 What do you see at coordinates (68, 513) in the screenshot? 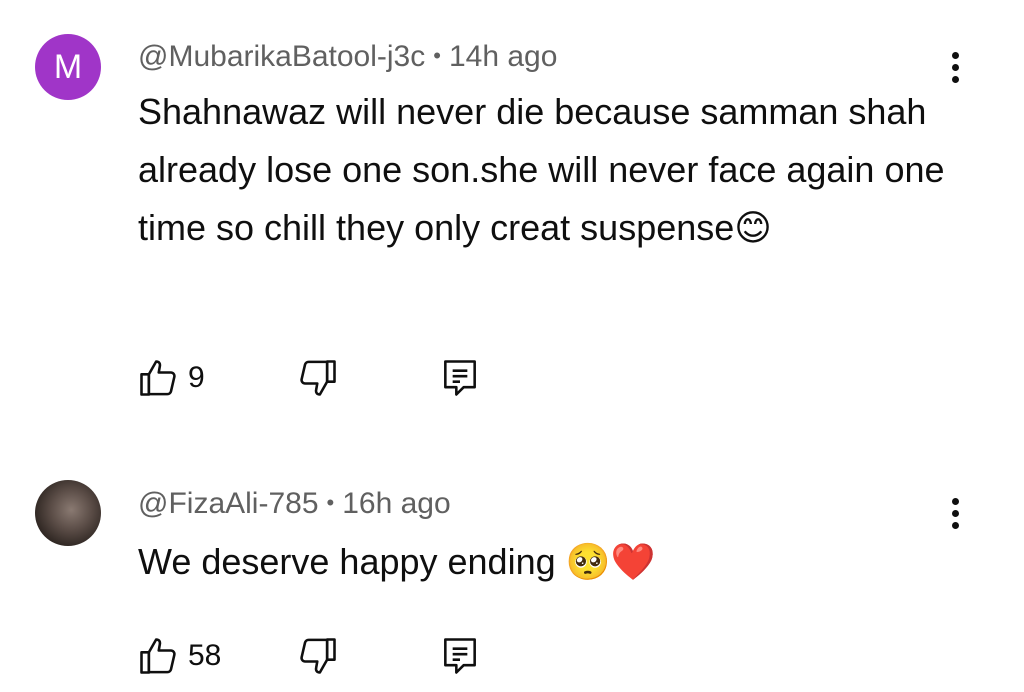
I see `avatar` at bounding box center [68, 513].